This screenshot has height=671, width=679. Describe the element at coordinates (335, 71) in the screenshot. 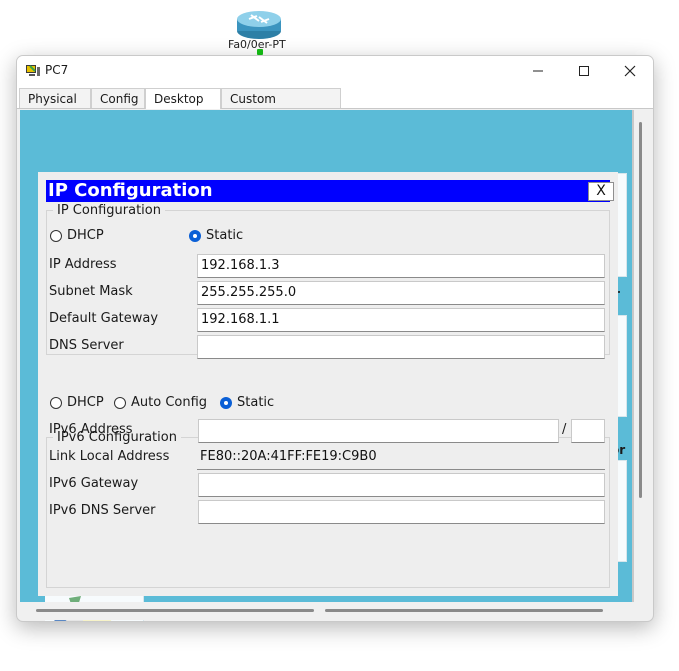

I see `title-bar: PC7` at that location.